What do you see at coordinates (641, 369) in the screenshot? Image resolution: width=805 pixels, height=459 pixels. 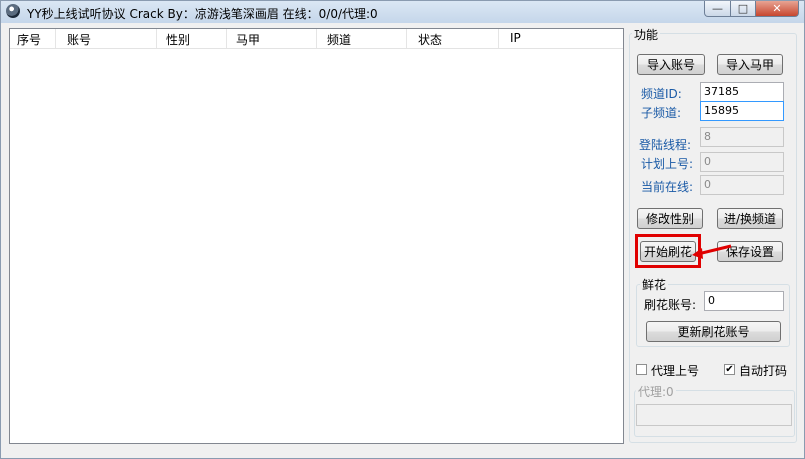 I see `proxy-login-checkbox` at bounding box center [641, 369].